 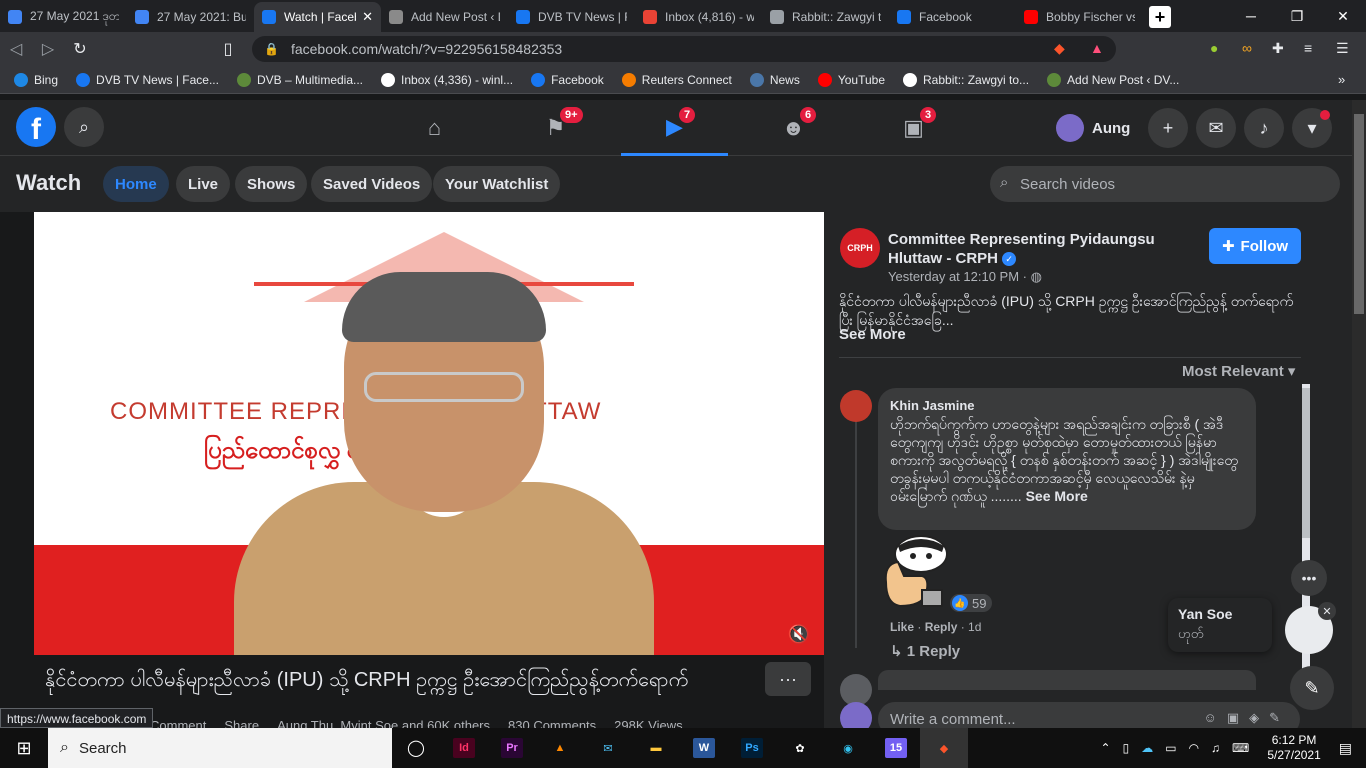 I want to click on comment-age: 1d, so click(x=974, y=627).